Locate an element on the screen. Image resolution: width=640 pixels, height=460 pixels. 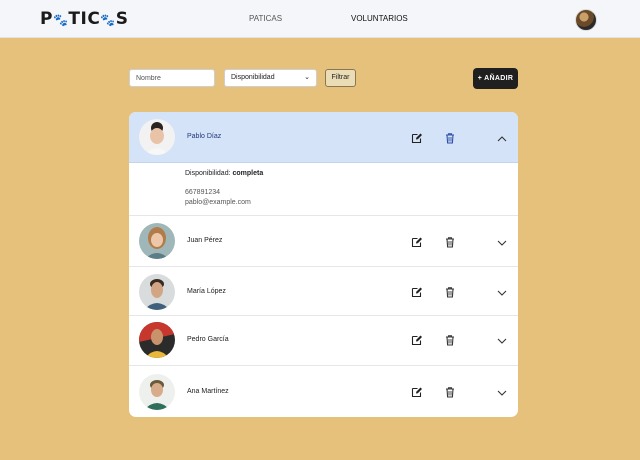
availability-value: completa is located at coordinates (248, 173).